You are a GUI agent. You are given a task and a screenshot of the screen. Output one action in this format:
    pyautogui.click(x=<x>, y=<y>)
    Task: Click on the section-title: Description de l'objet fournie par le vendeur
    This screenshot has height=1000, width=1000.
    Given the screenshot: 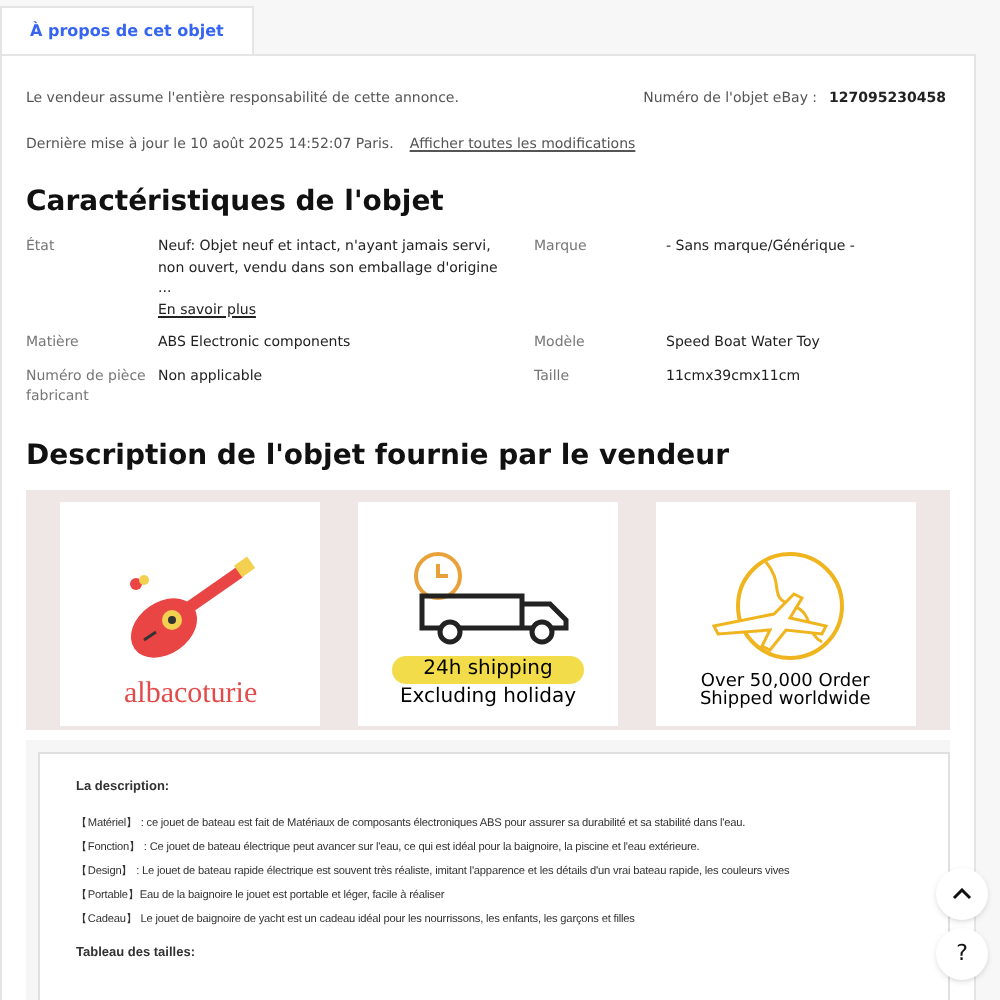 What is the action you would take?
    pyautogui.click(x=379, y=456)
    